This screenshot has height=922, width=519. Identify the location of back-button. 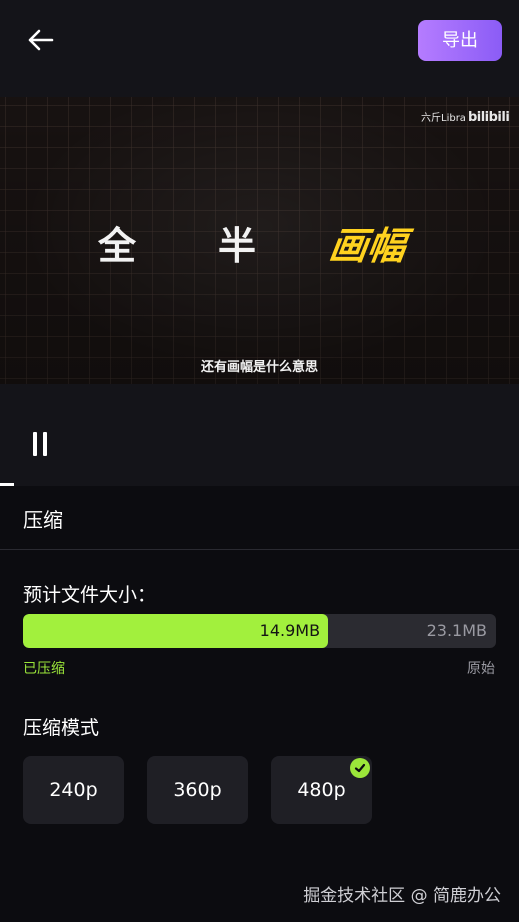
(40, 40).